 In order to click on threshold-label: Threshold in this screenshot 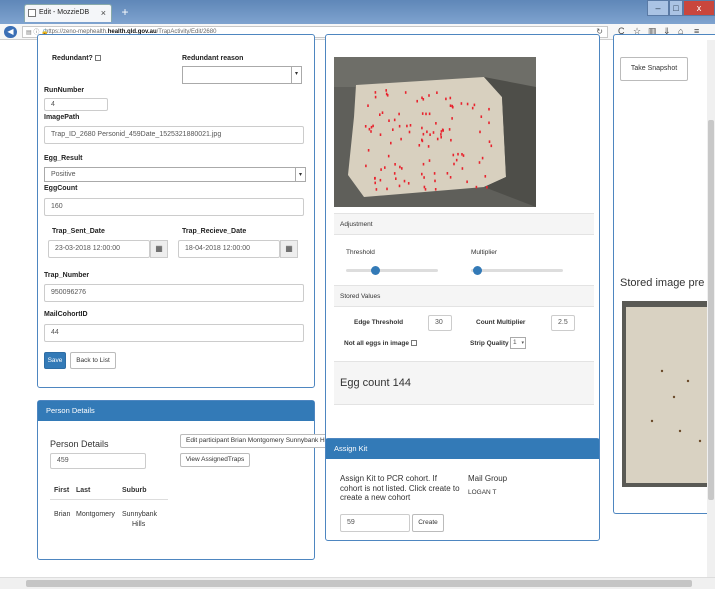, I will do `click(360, 252)`.